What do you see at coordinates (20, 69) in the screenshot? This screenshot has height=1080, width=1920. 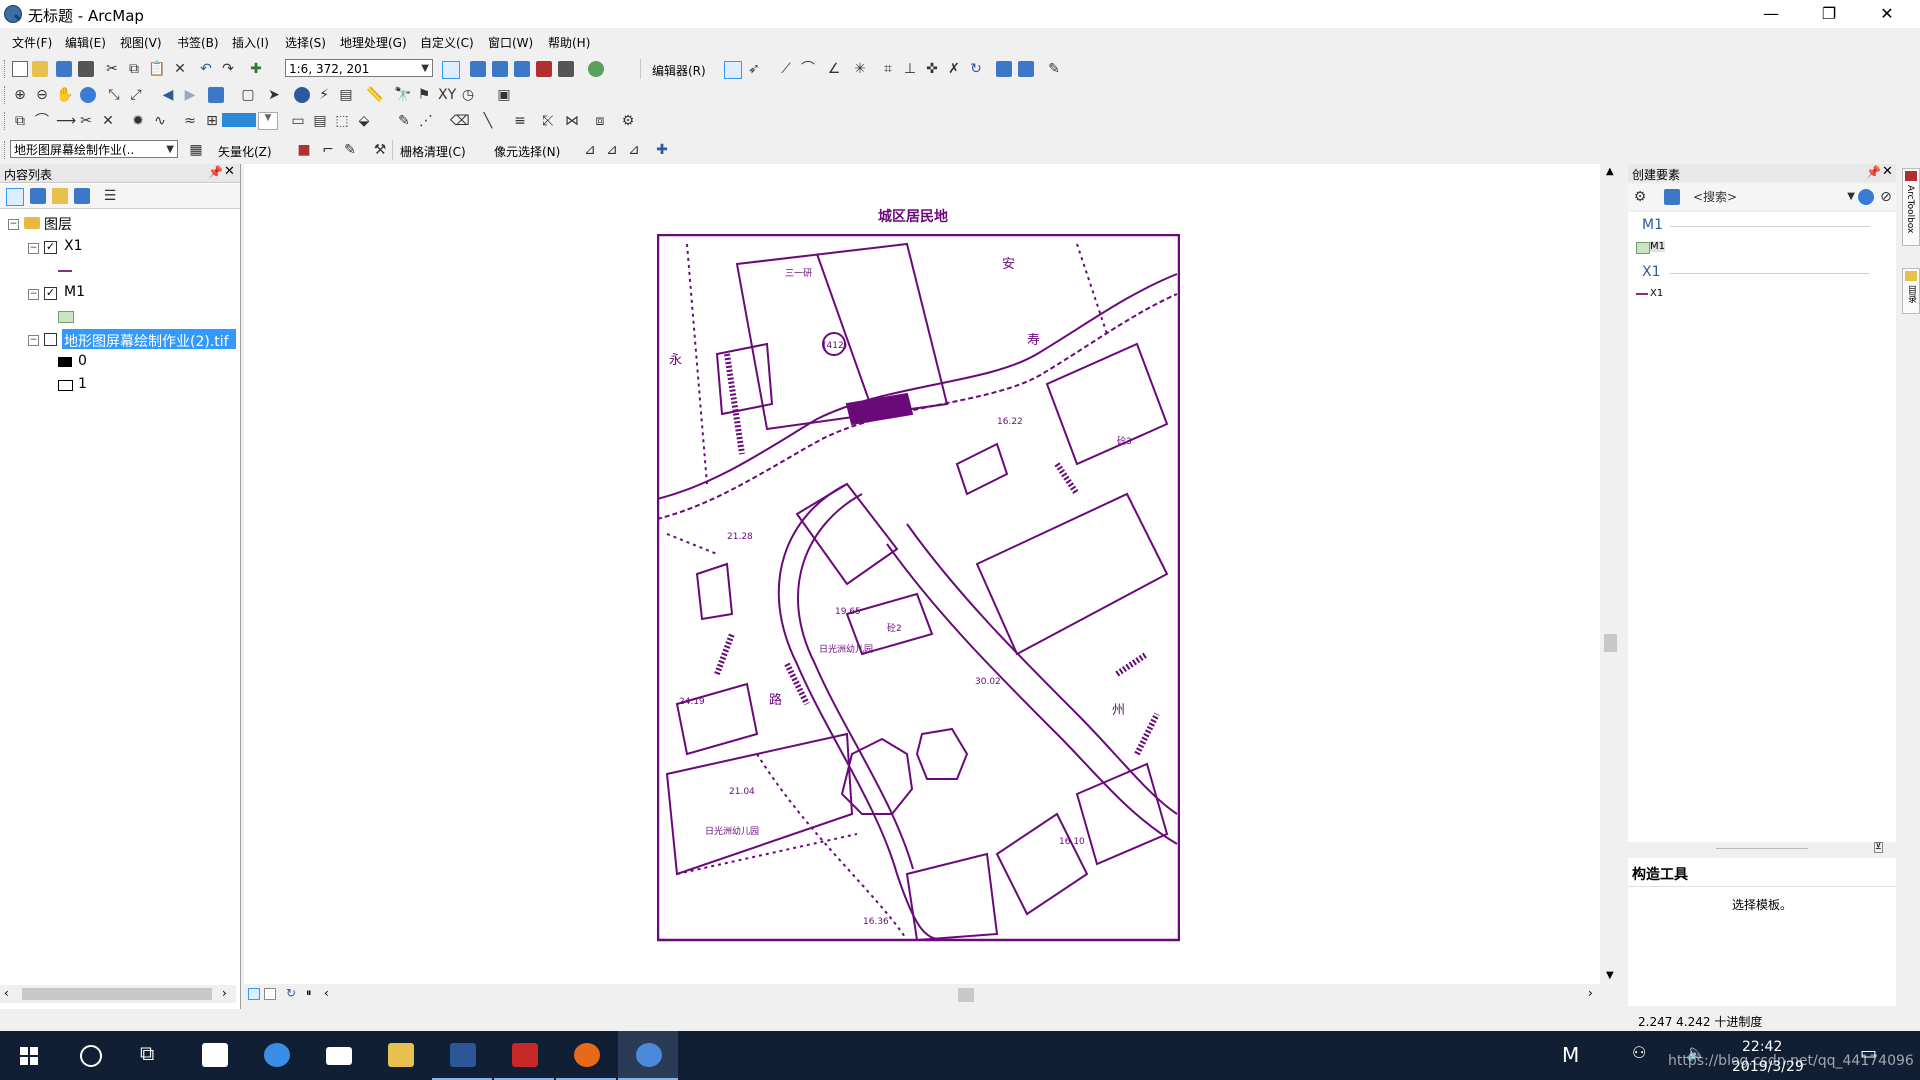 I see `new-document-icon` at bounding box center [20, 69].